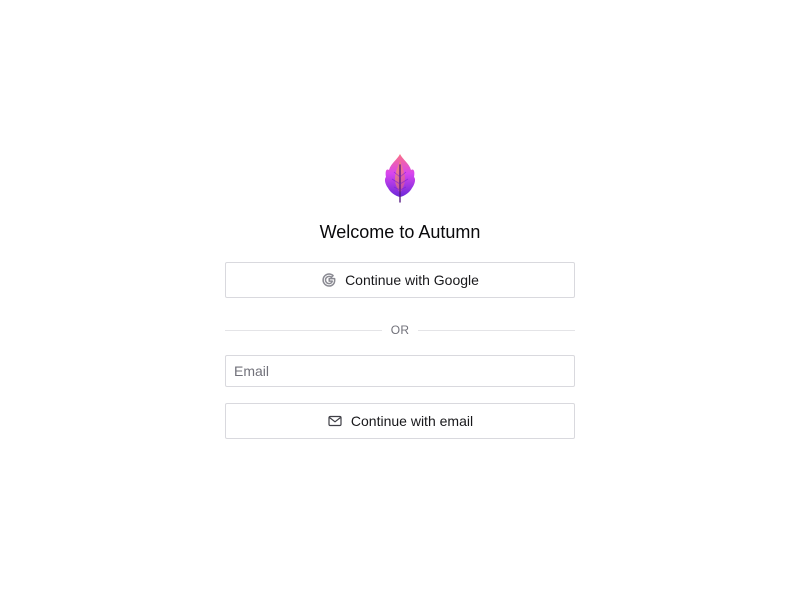  I want to click on email-button-label: Continue with email, so click(412, 421).